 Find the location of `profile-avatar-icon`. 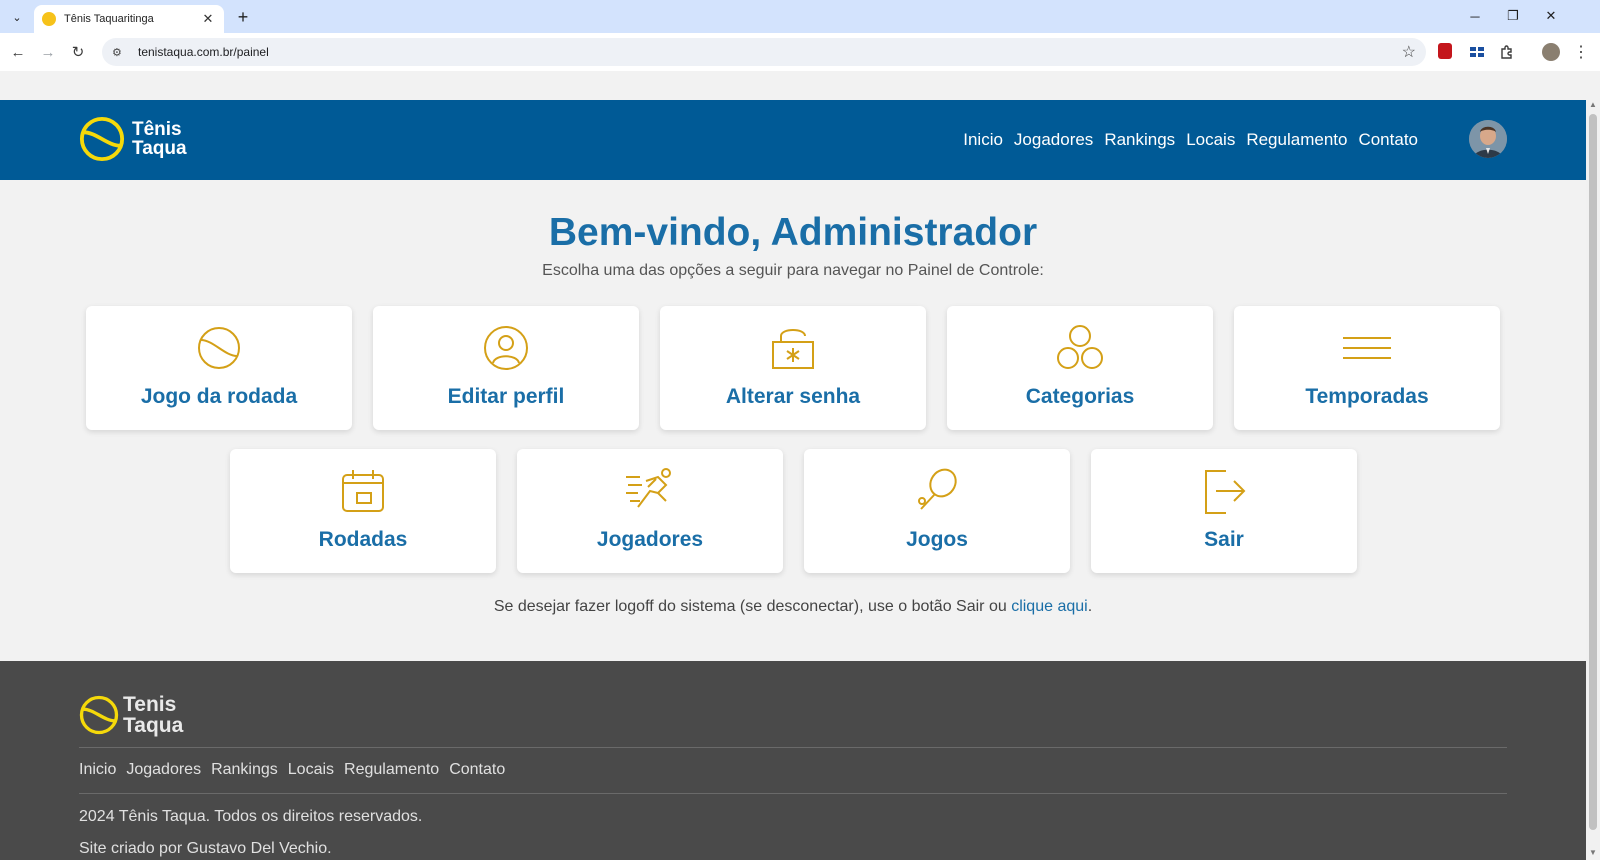

profile-avatar-icon is located at coordinates (1551, 52).